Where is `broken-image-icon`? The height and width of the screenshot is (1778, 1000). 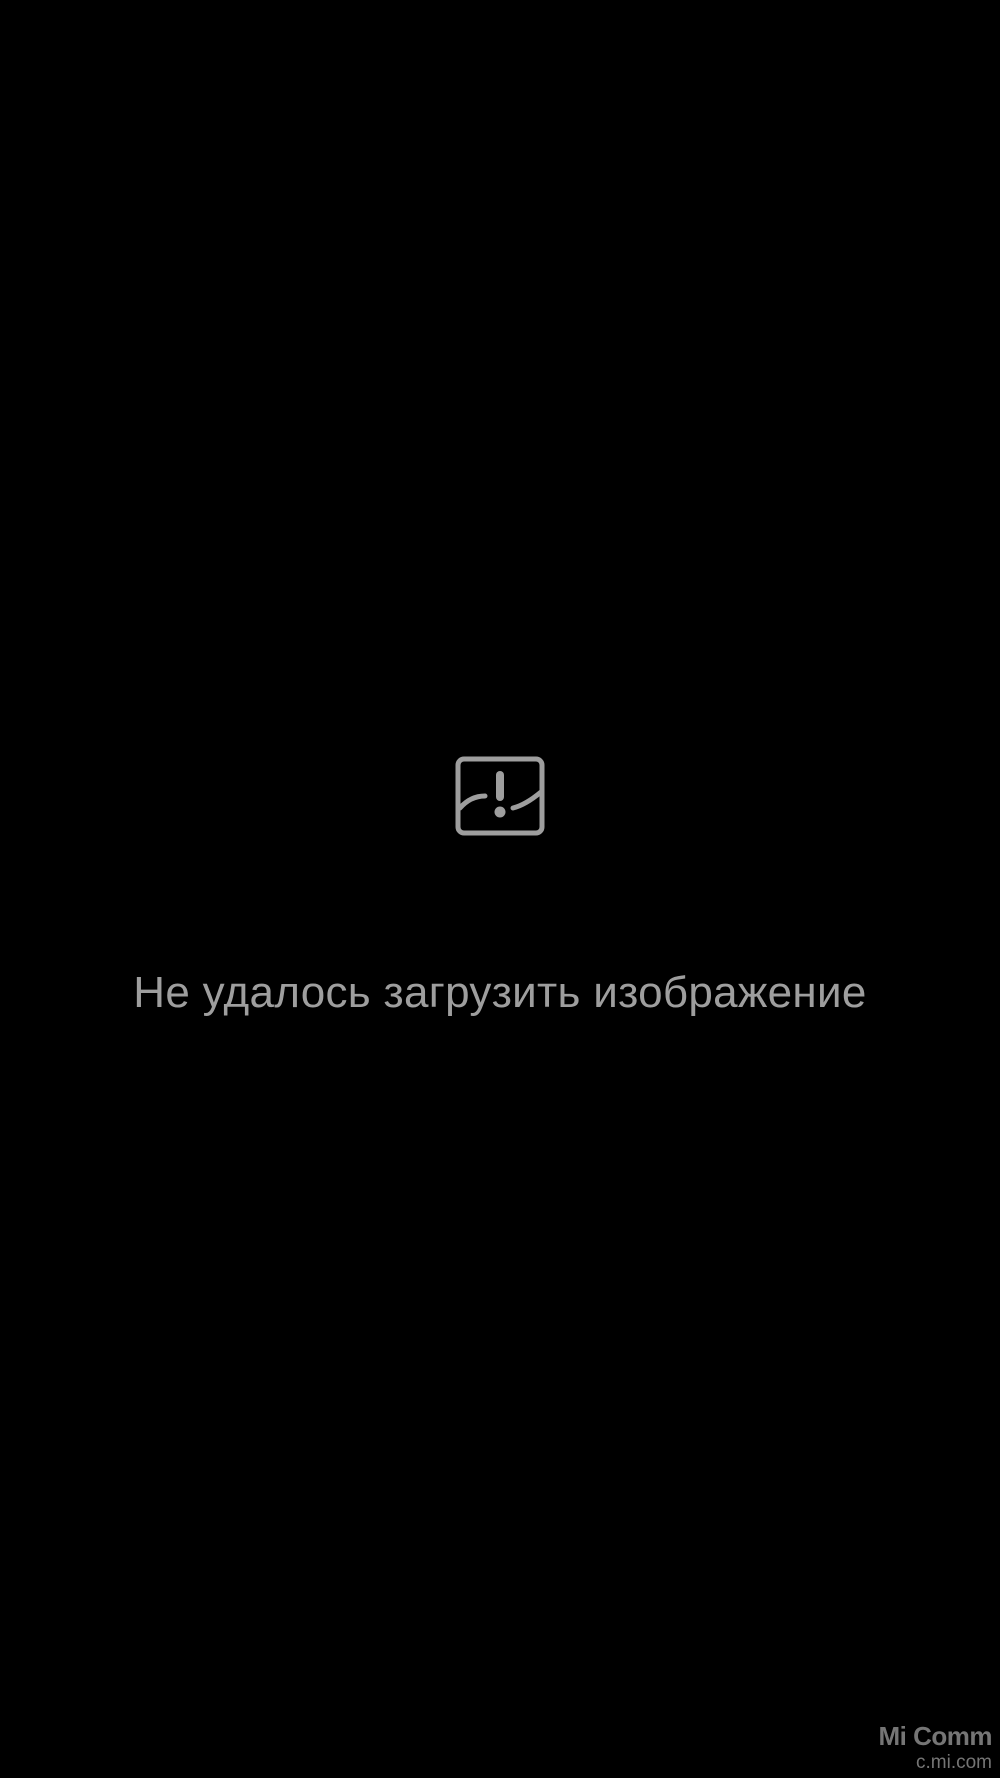
broken-image-icon is located at coordinates (500, 796).